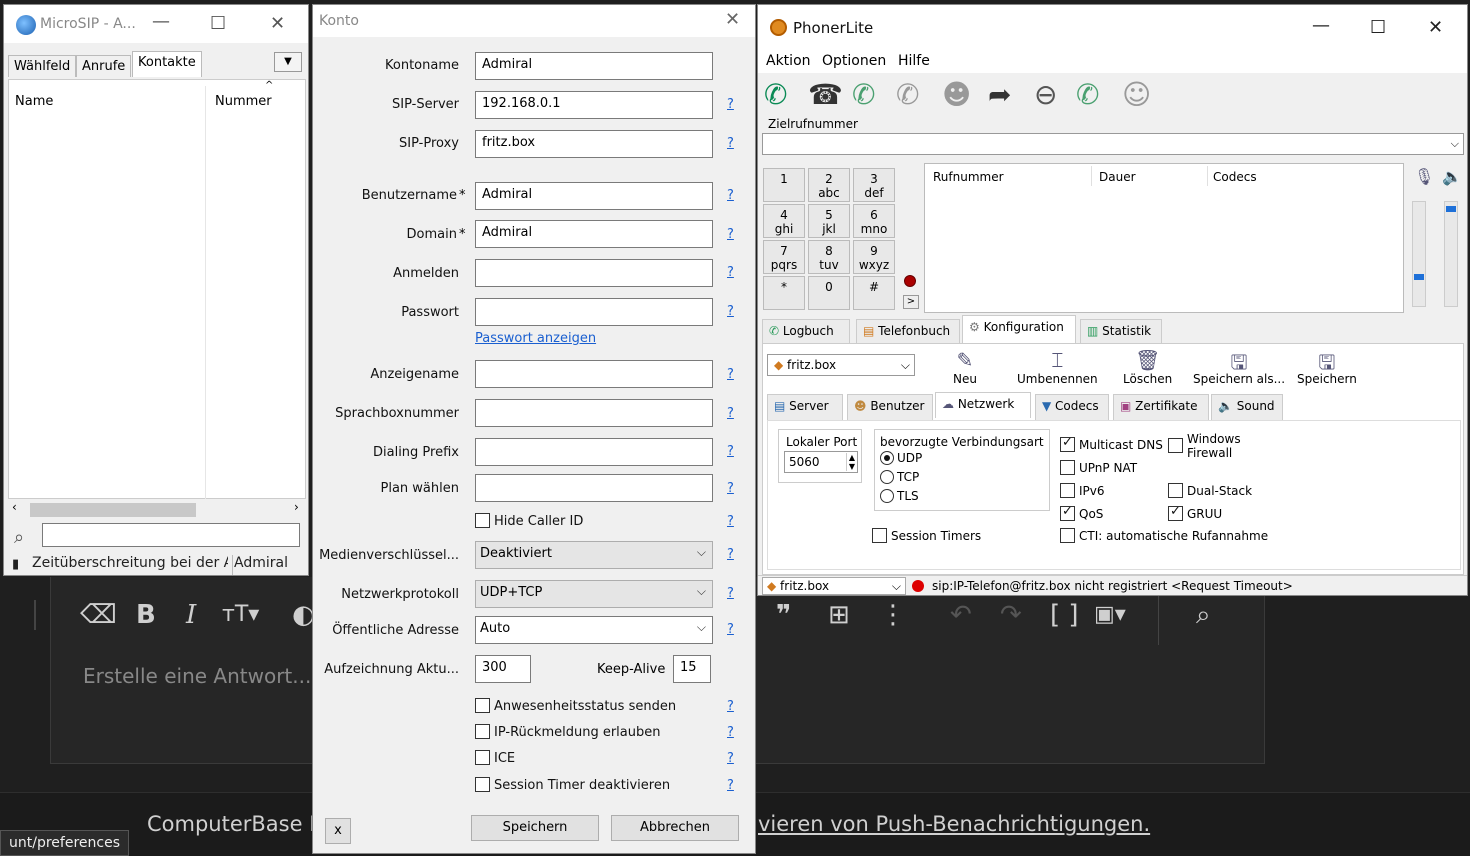  Describe the element at coordinates (1203, 615) in the screenshot. I see `preview-icon: ⌕` at that location.